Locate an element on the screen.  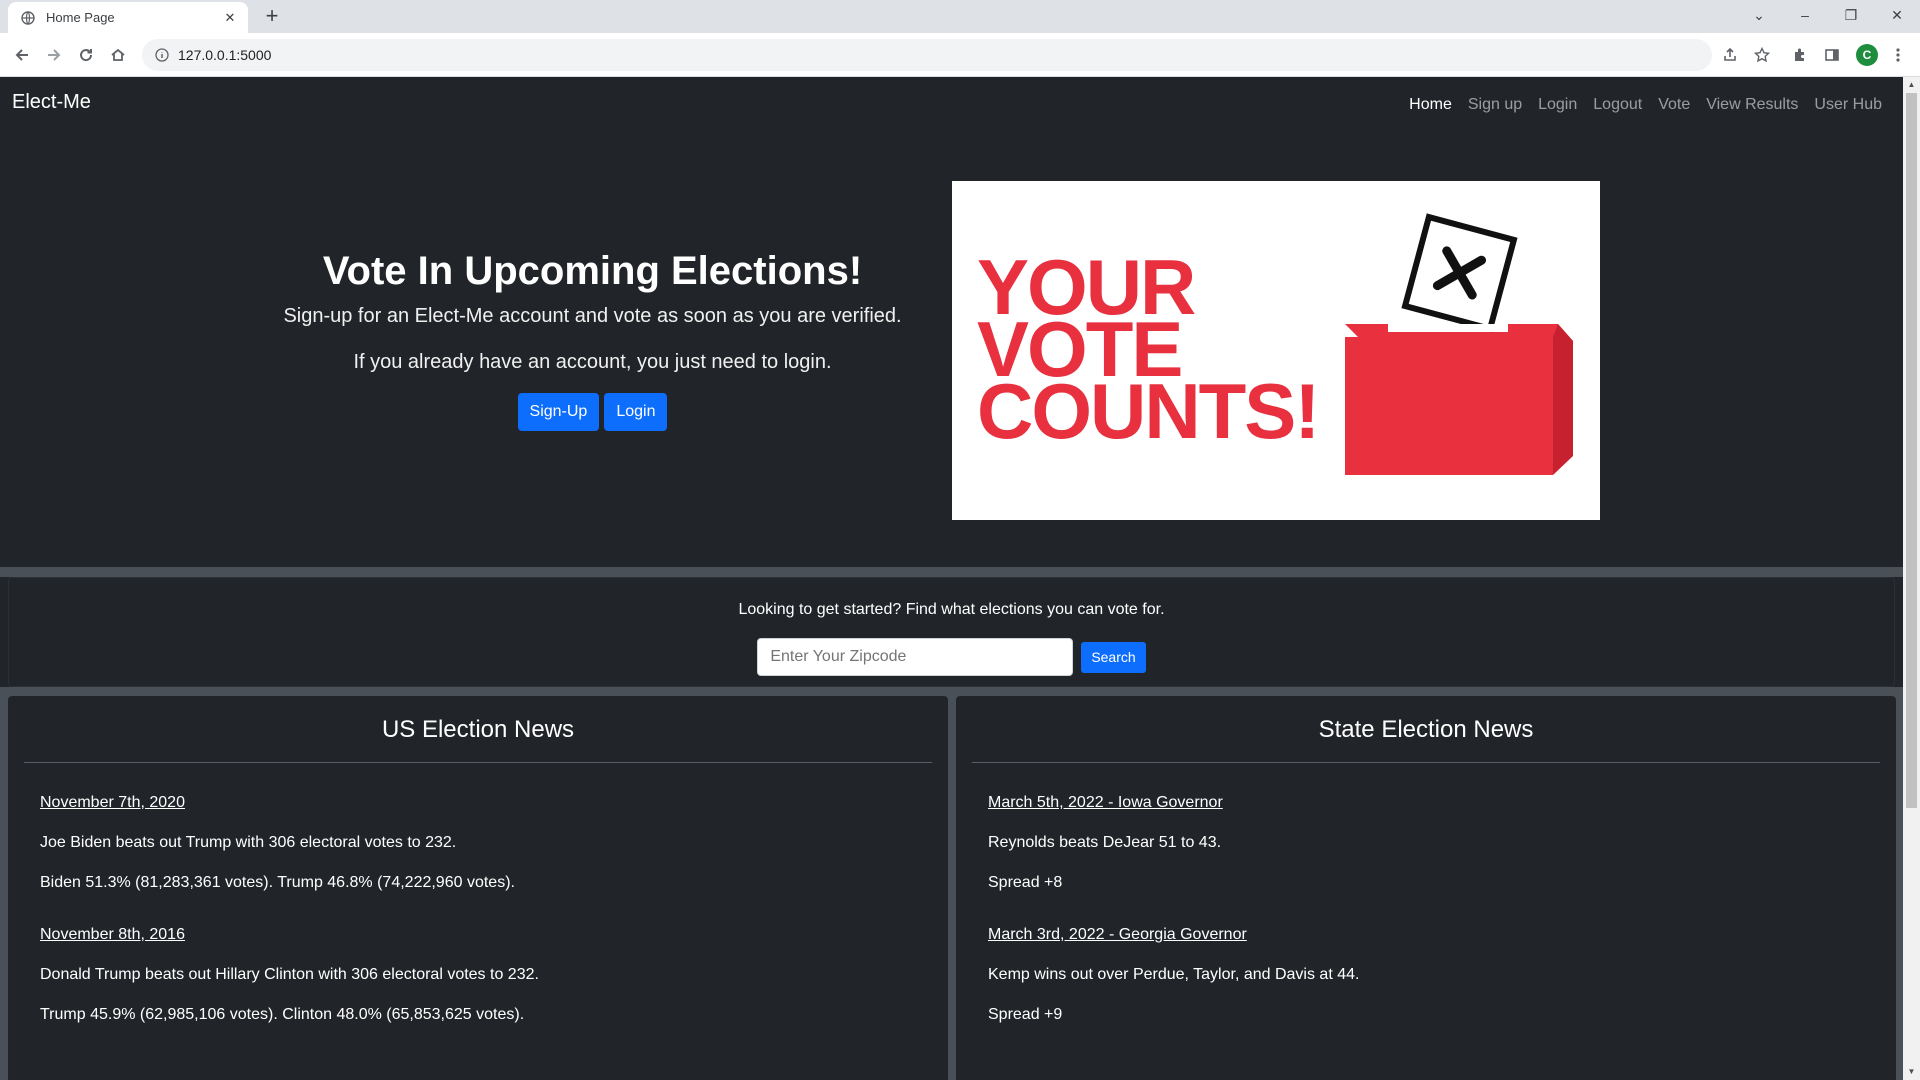
signup-button: Sign-Up is located at coordinates (558, 412).